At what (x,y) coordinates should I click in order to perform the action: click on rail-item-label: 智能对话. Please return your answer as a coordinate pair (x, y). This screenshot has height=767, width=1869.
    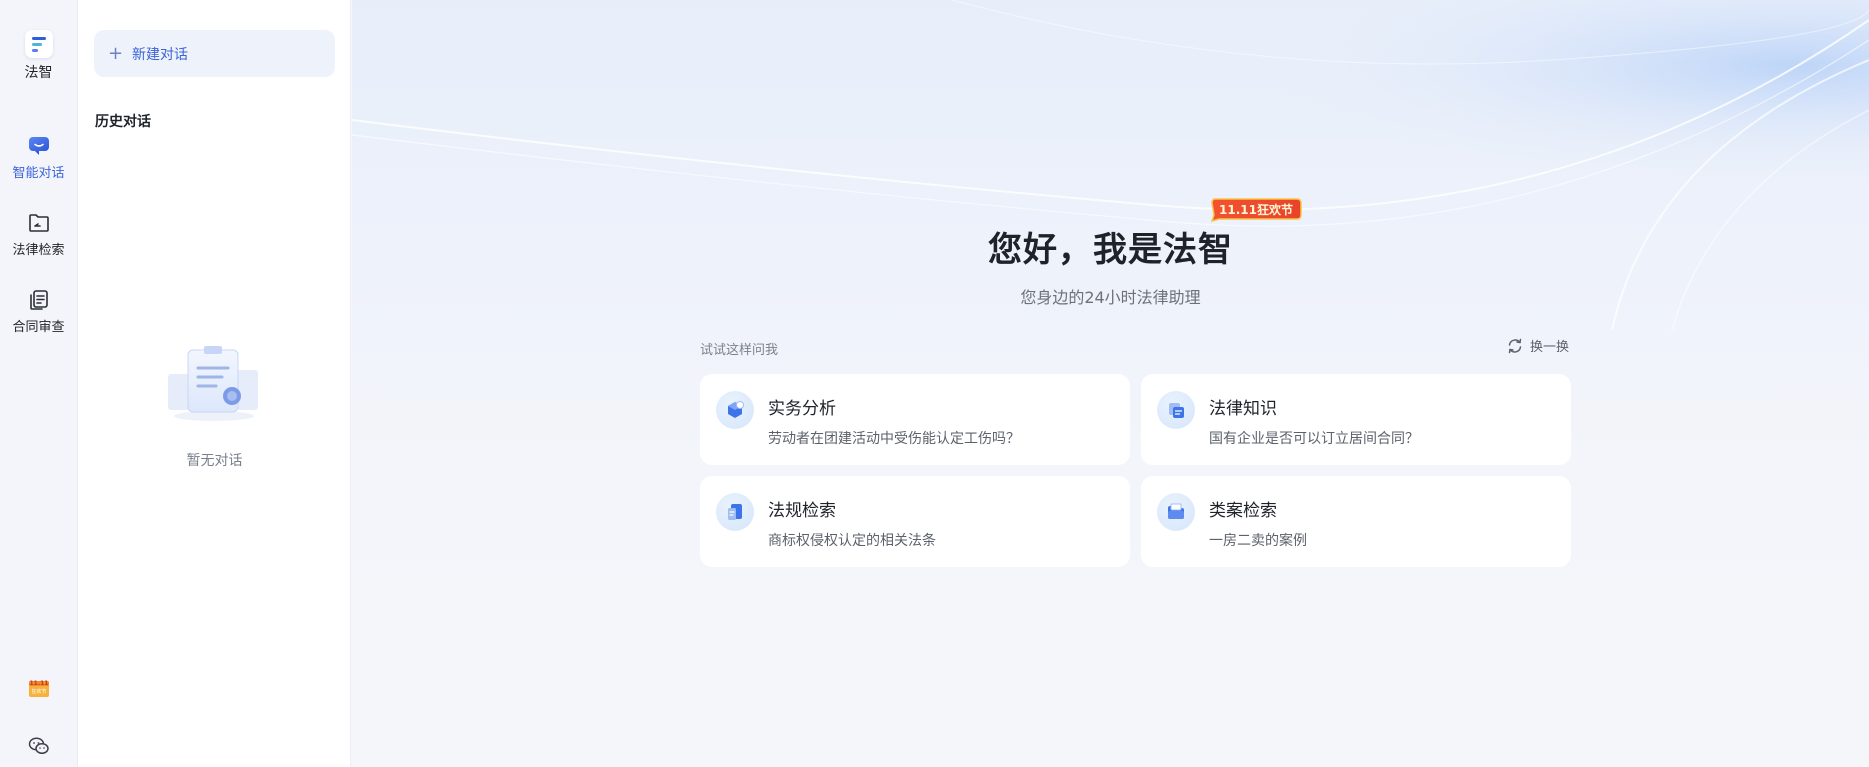
    Looking at the image, I should click on (38, 173).